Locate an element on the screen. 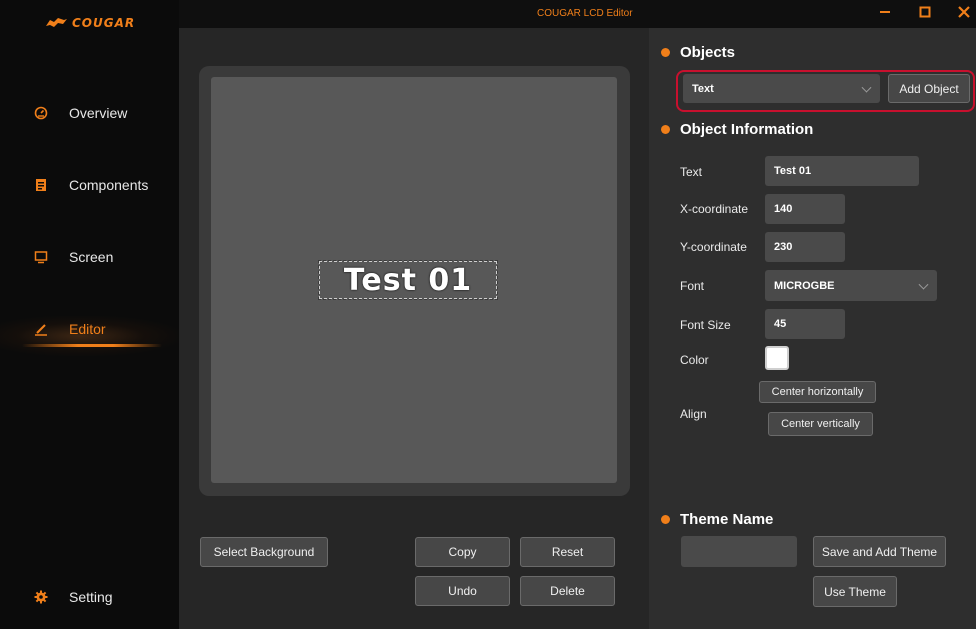  sidebar-item-label: Overview is located at coordinates (98, 113).